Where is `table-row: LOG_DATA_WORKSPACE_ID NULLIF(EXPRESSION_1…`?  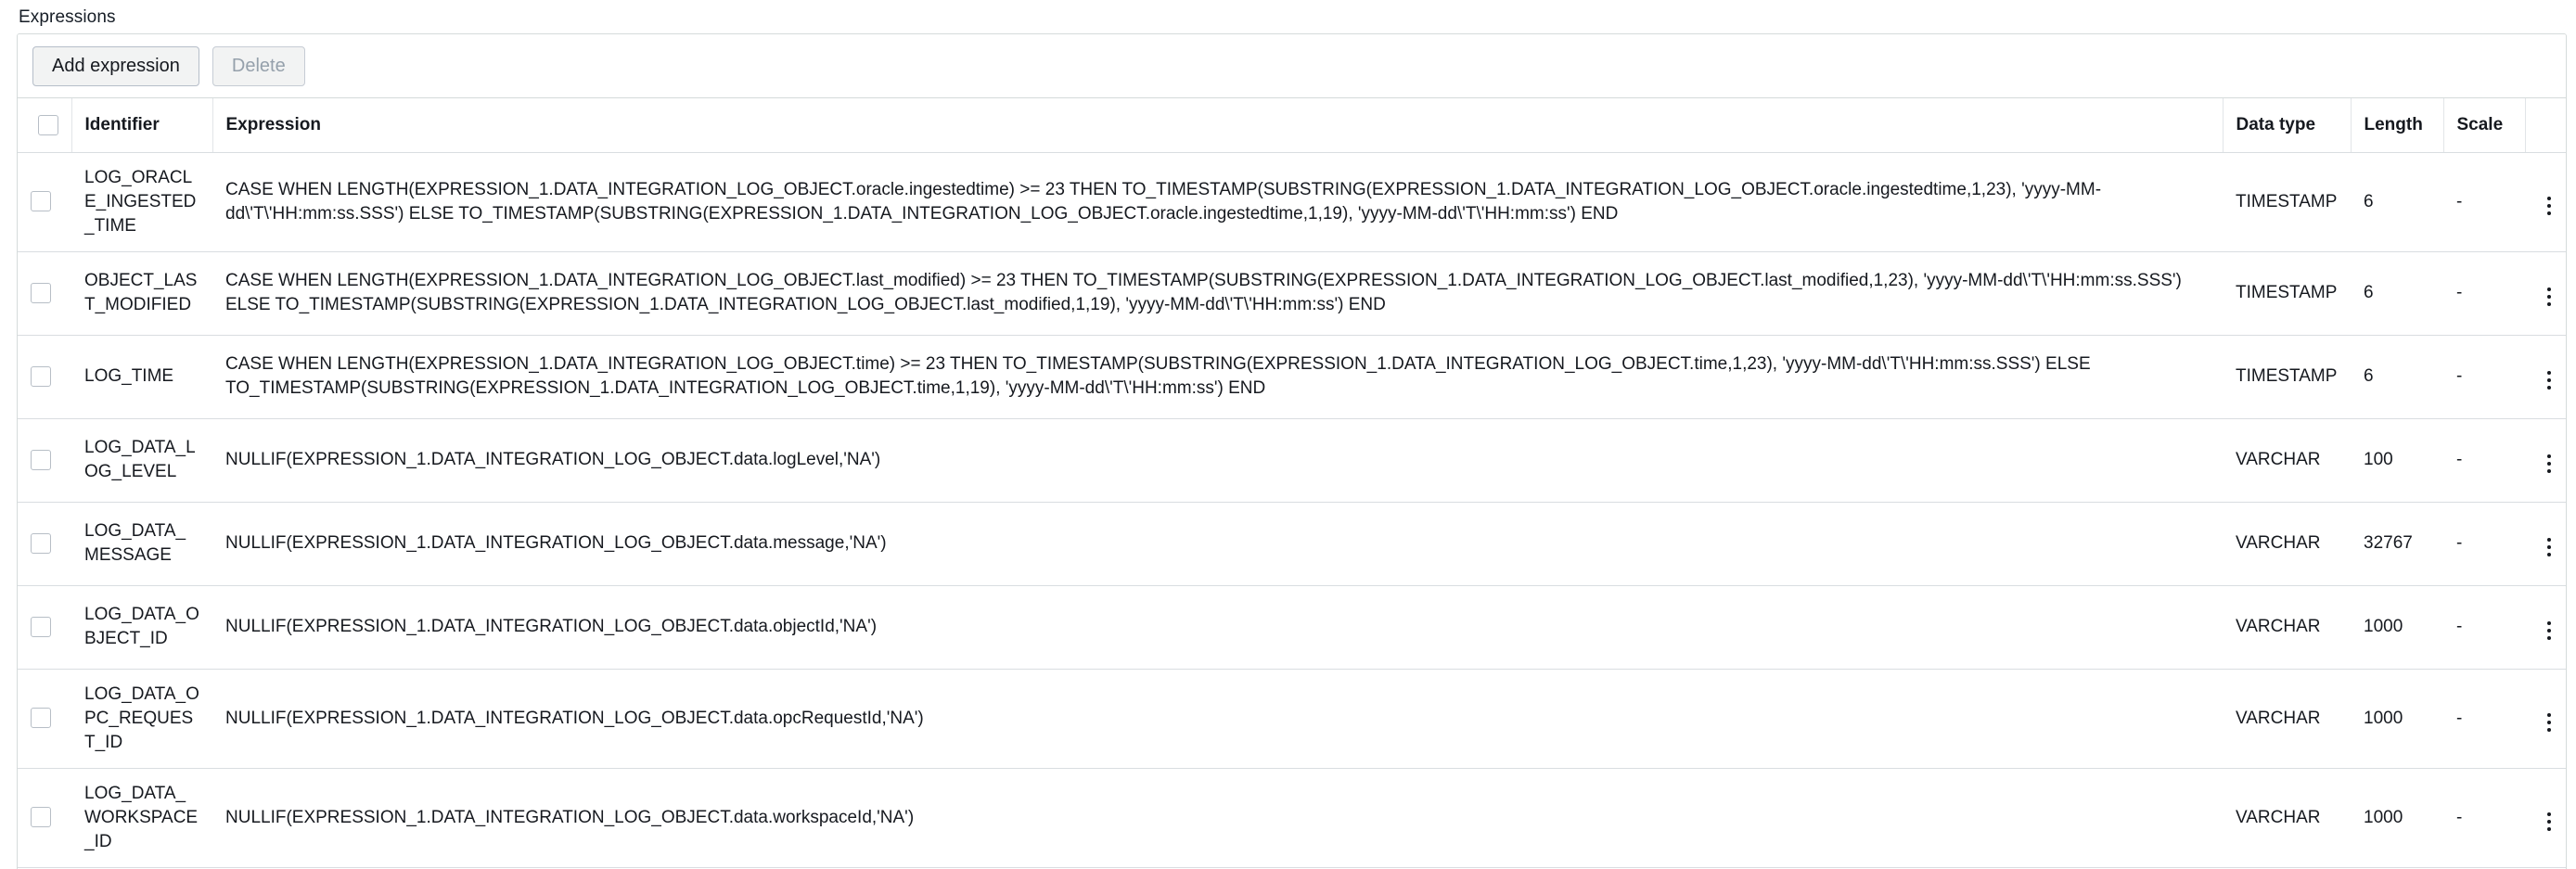
table-row: LOG_DATA_WORKSPACE_ID NULLIF(EXPRESSION_1… is located at coordinates (1292, 818).